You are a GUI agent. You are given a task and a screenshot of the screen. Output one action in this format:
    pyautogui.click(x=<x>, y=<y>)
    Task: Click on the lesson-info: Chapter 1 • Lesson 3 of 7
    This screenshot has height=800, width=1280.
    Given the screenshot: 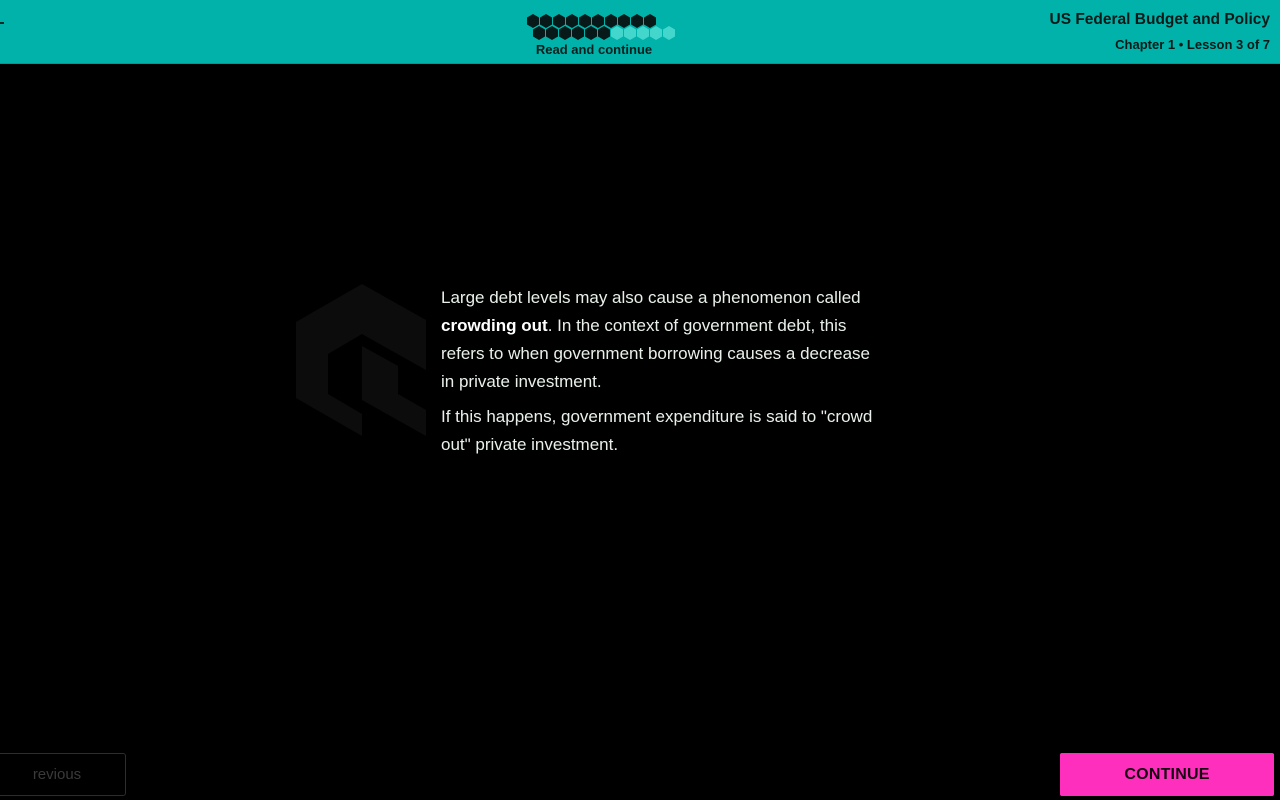 What is the action you would take?
    pyautogui.click(x=1192, y=44)
    